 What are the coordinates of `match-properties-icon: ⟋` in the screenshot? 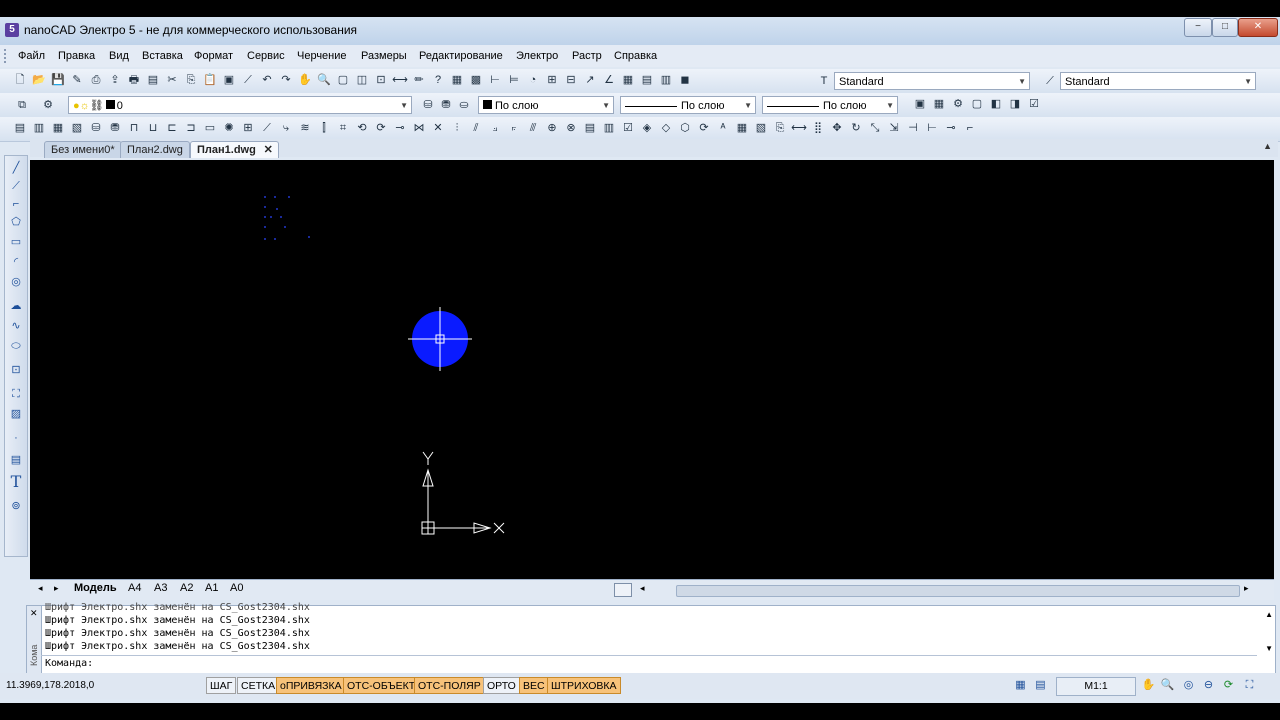 It's located at (248, 80).